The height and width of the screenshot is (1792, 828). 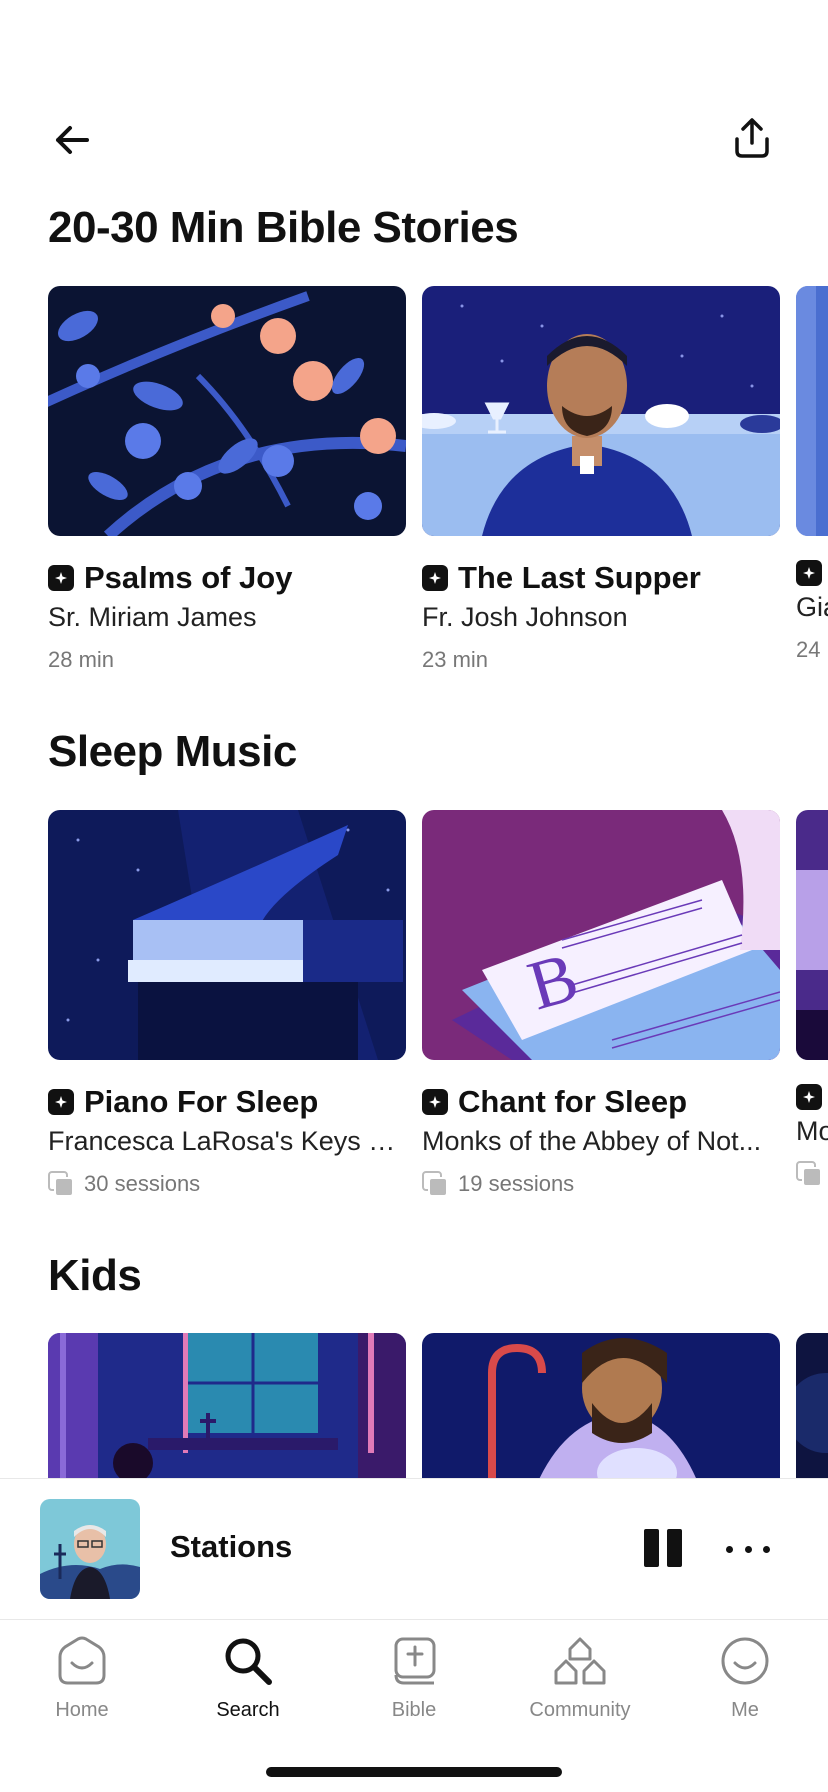 I want to click on card-duration: 24, so click(x=808, y=649).